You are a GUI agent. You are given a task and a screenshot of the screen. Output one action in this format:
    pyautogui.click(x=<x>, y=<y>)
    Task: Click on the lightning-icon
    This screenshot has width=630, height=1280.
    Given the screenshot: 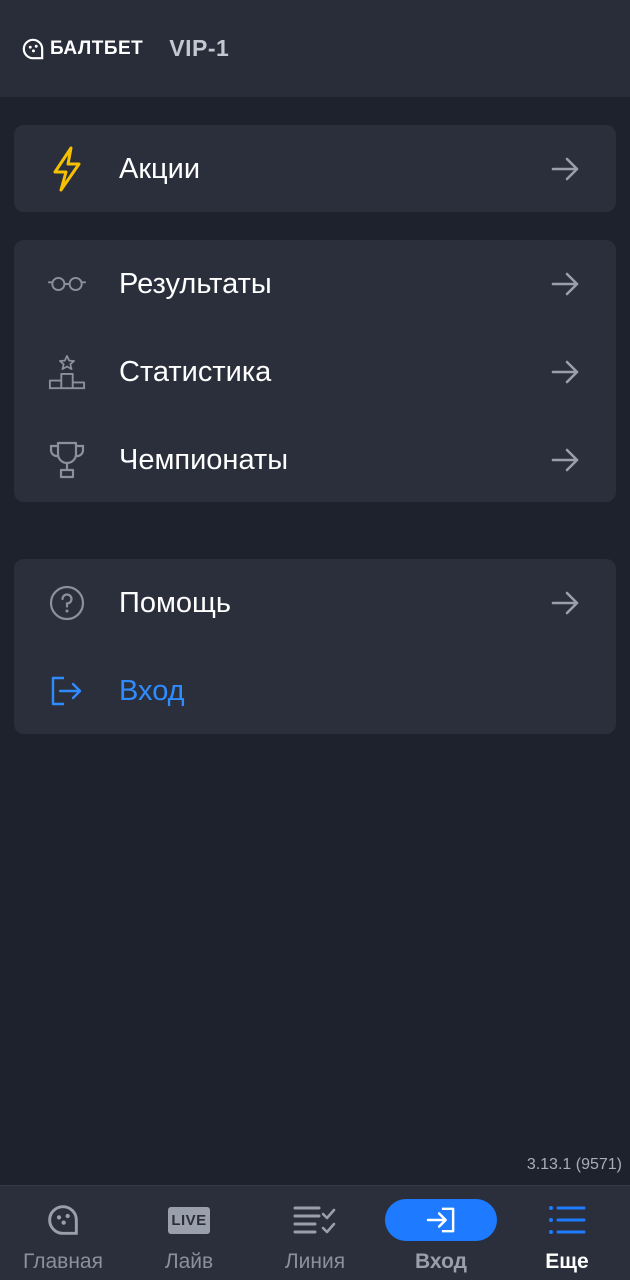 What is the action you would take?
    pyautogui.click(x=67, y=169)
    